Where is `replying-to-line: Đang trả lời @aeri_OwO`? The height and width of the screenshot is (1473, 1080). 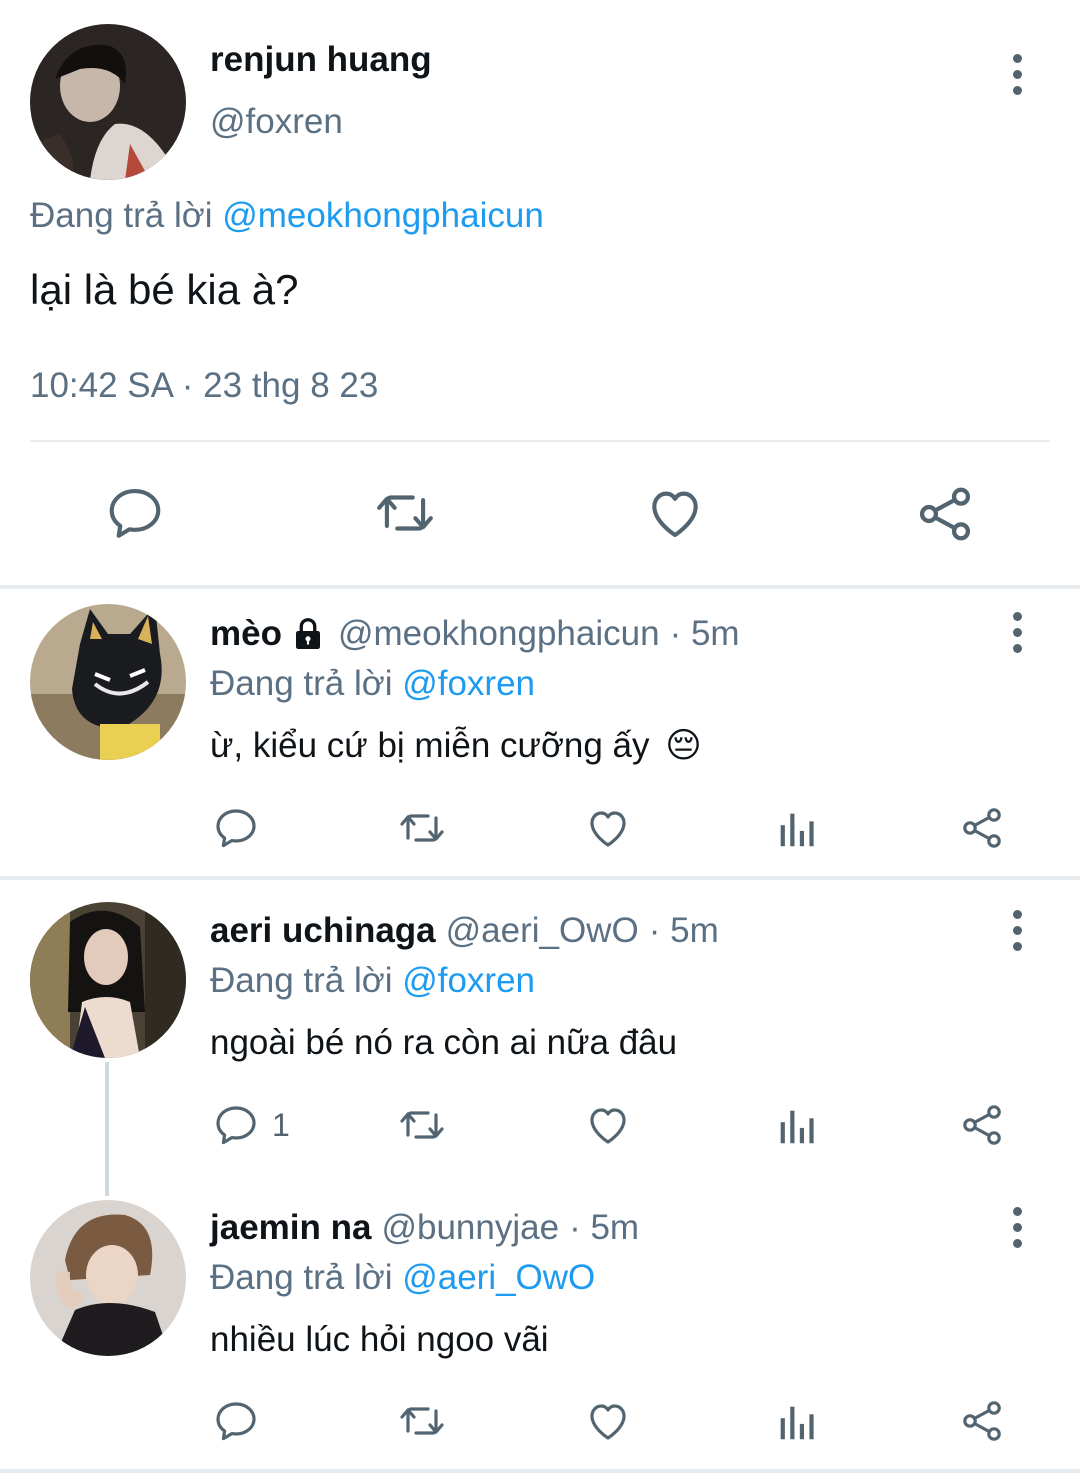
replying-to-line: Đang trả lời @aeri_OwO is located at coordinates (402, 1278).